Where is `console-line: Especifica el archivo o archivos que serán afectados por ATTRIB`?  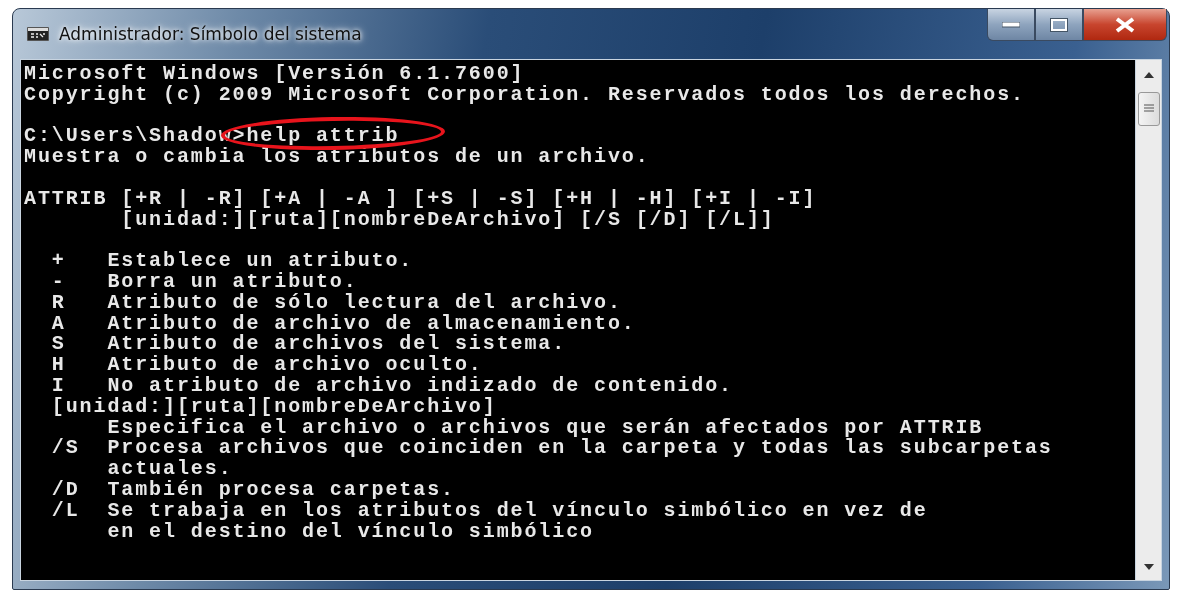 console-line: Especifica el archivo o archivos que serán afectados por ATTRIB is located at coordinates (545, 428).